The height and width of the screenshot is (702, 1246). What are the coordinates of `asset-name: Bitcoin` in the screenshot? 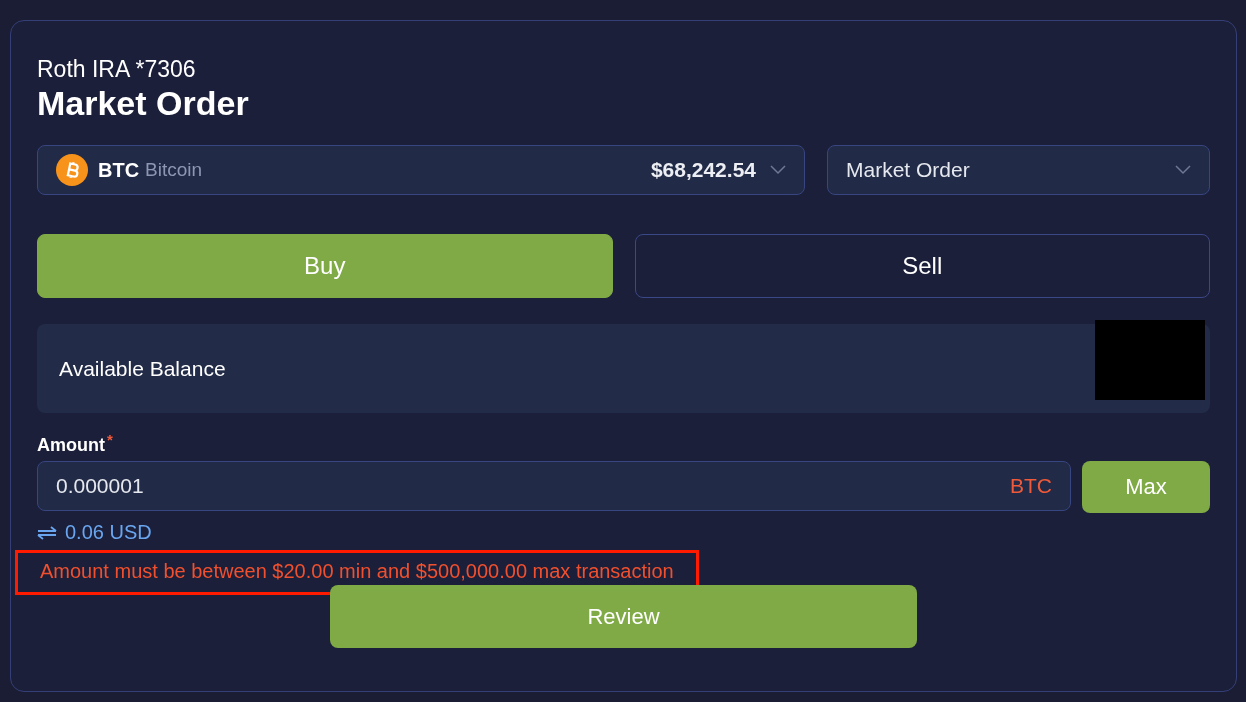 It's located at (174, 170).